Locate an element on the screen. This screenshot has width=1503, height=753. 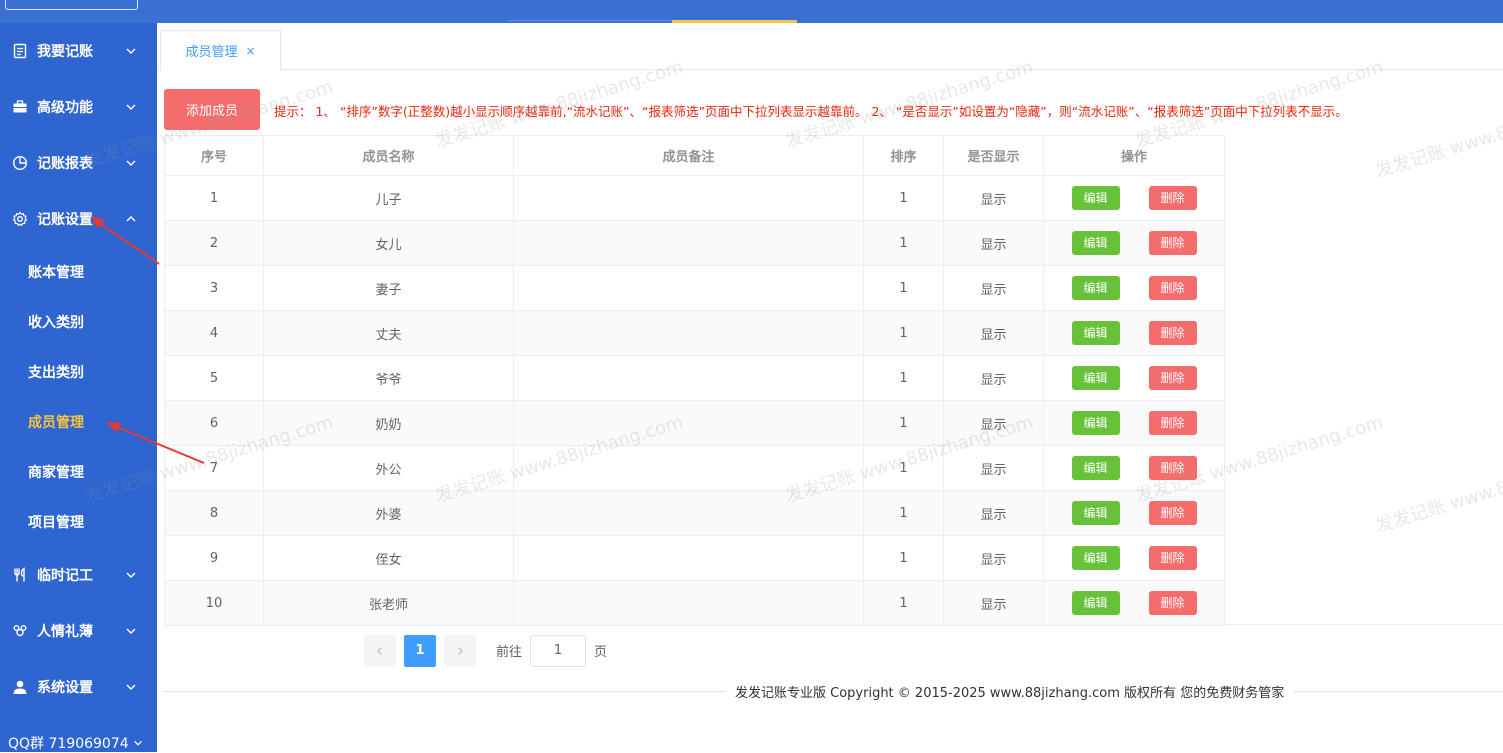
header-name: 成员名称 is located at coordinates (388, 155).